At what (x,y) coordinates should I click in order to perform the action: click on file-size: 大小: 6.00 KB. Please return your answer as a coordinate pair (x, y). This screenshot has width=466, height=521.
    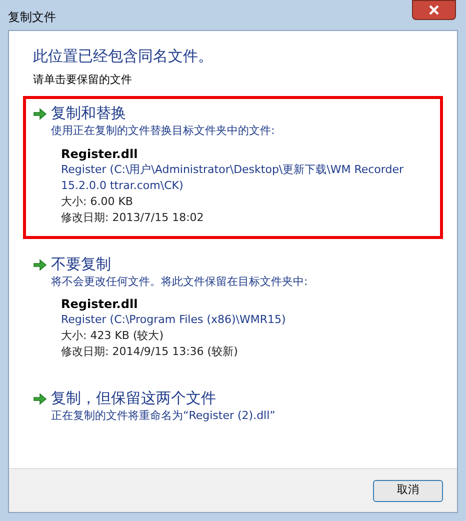
    Looking at the image, I should click on (97, 202).